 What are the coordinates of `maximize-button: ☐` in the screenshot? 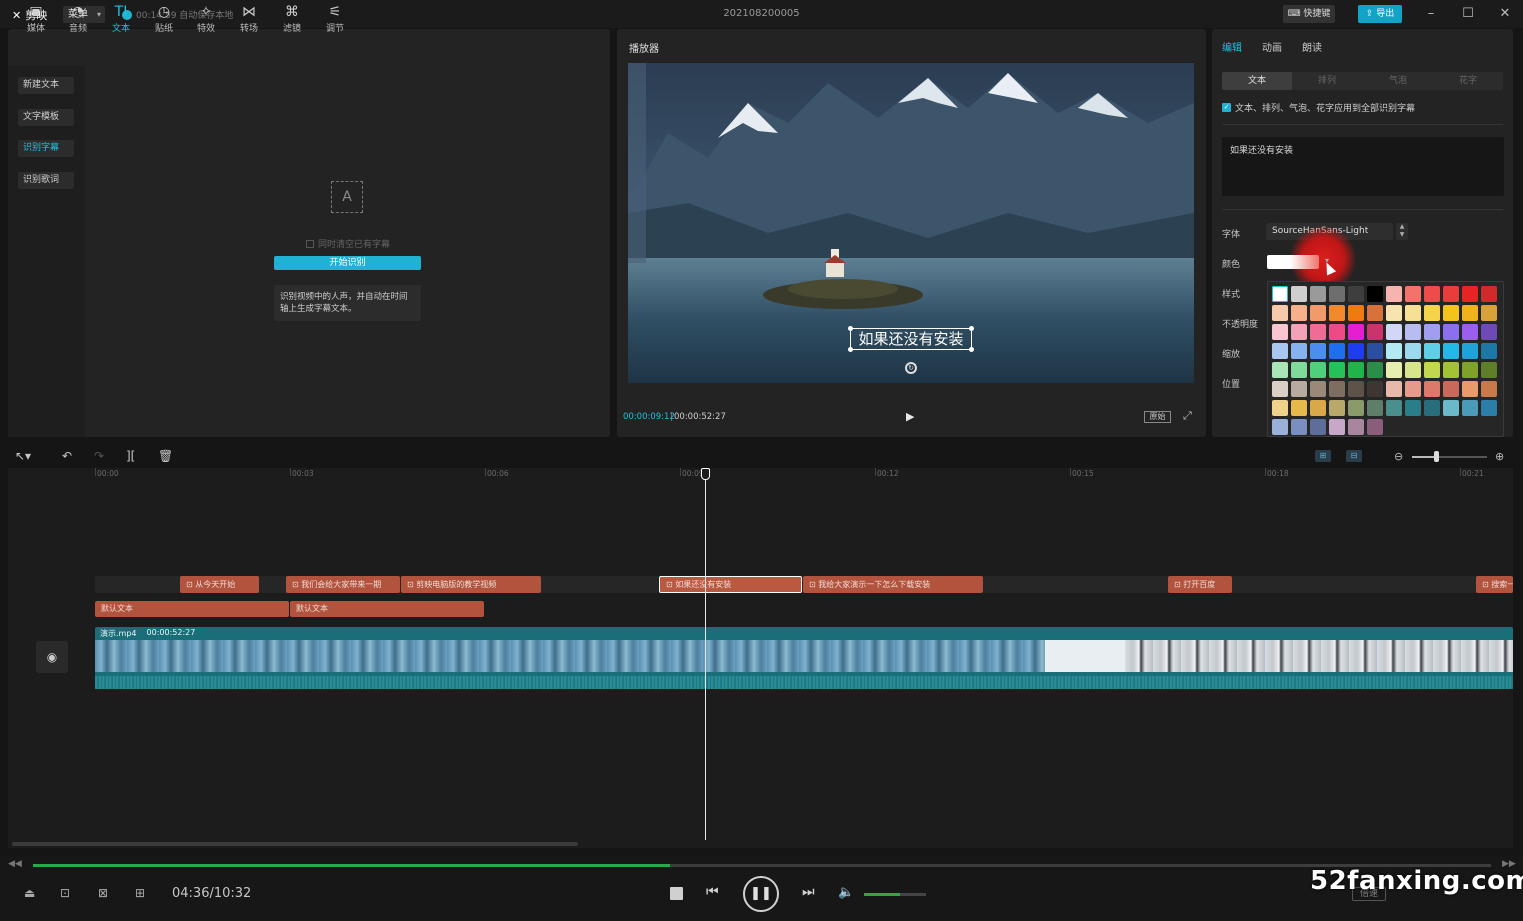 It's located at (1468, 14).